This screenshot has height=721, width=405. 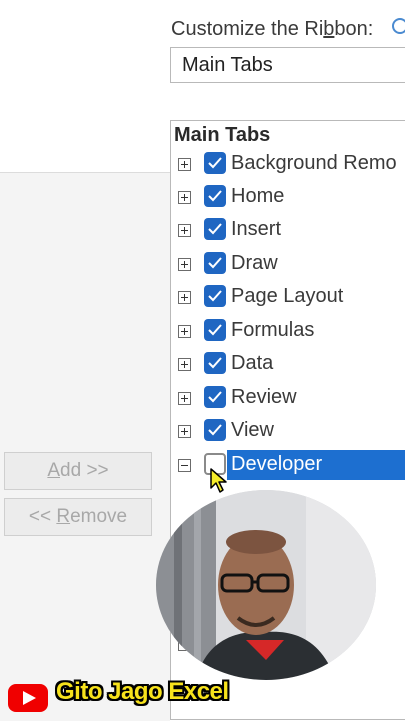 I want to click on tree-item-label: Draw, so click(x=254, y=263).